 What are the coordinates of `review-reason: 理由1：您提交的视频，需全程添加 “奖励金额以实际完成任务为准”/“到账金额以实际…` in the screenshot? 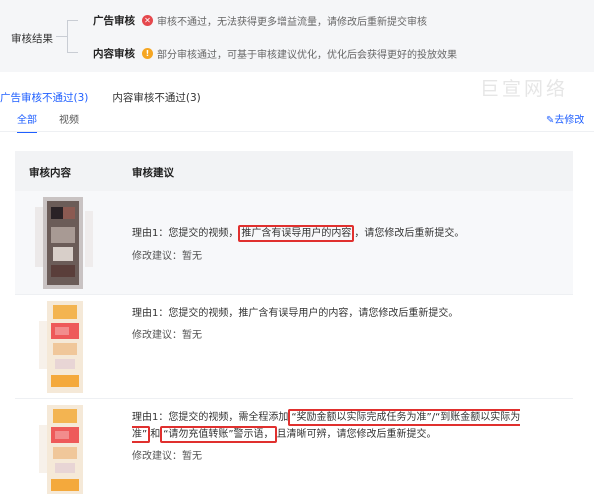 It's located at (347, 426).